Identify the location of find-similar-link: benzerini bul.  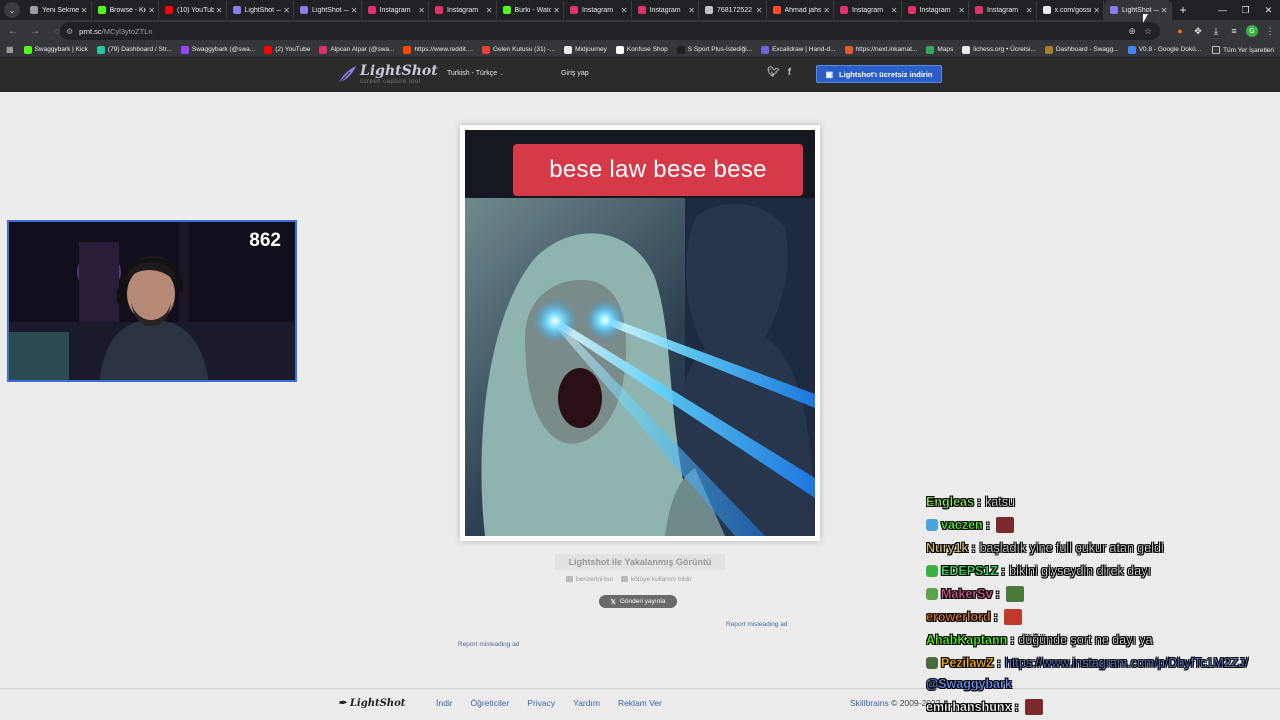
(589, 579).